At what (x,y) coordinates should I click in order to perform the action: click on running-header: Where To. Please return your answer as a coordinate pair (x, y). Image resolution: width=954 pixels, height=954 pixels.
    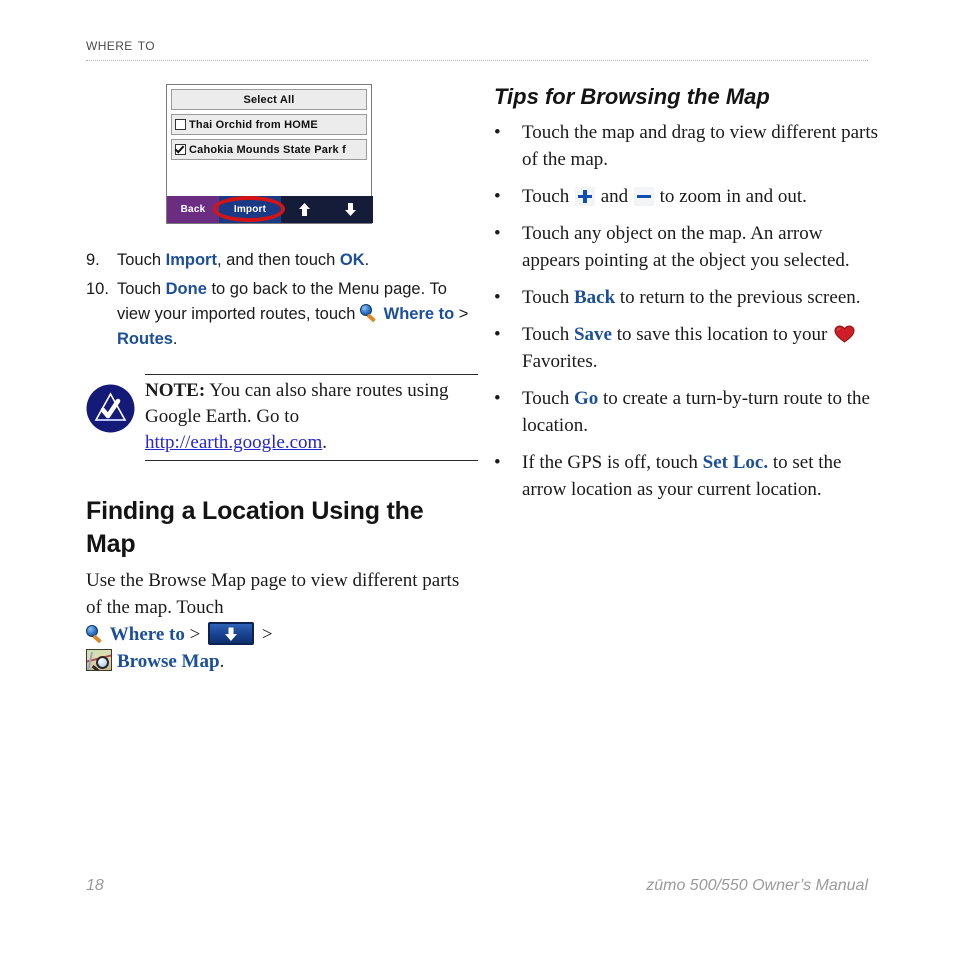
    Looking at the image, I should click on (477, 48).